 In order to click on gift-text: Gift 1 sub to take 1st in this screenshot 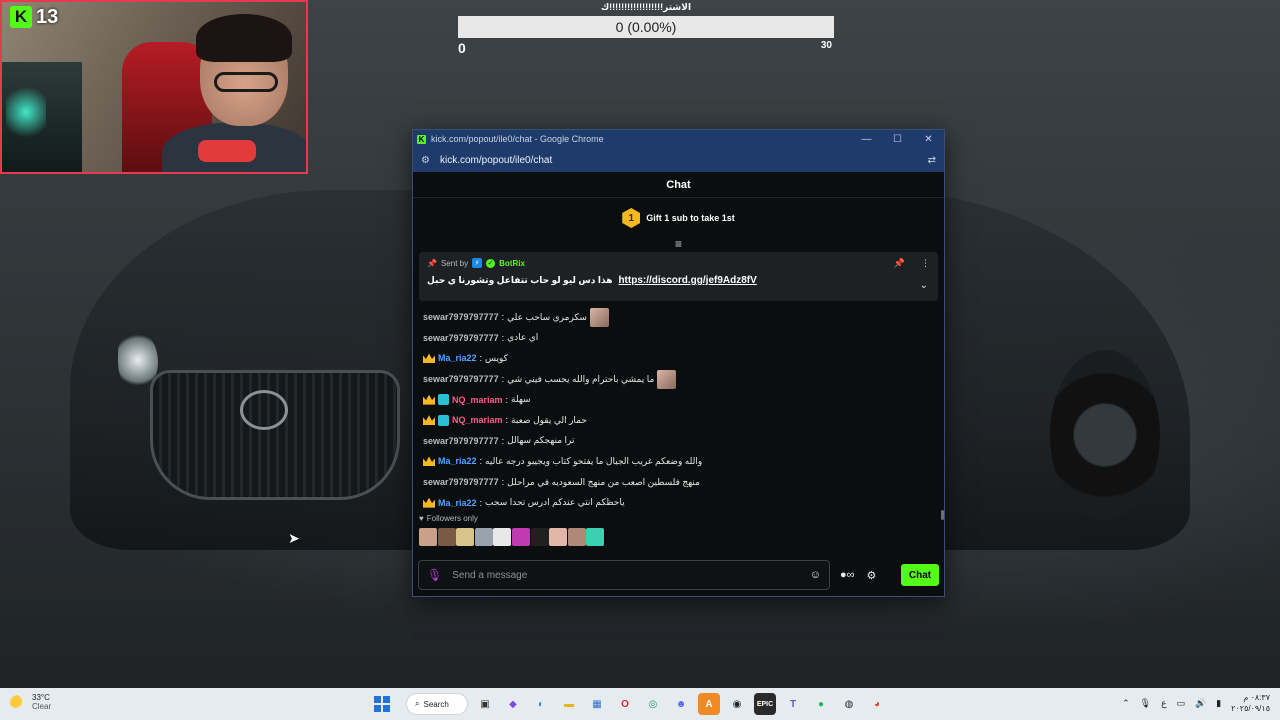, I will do `click(690, 218)`.